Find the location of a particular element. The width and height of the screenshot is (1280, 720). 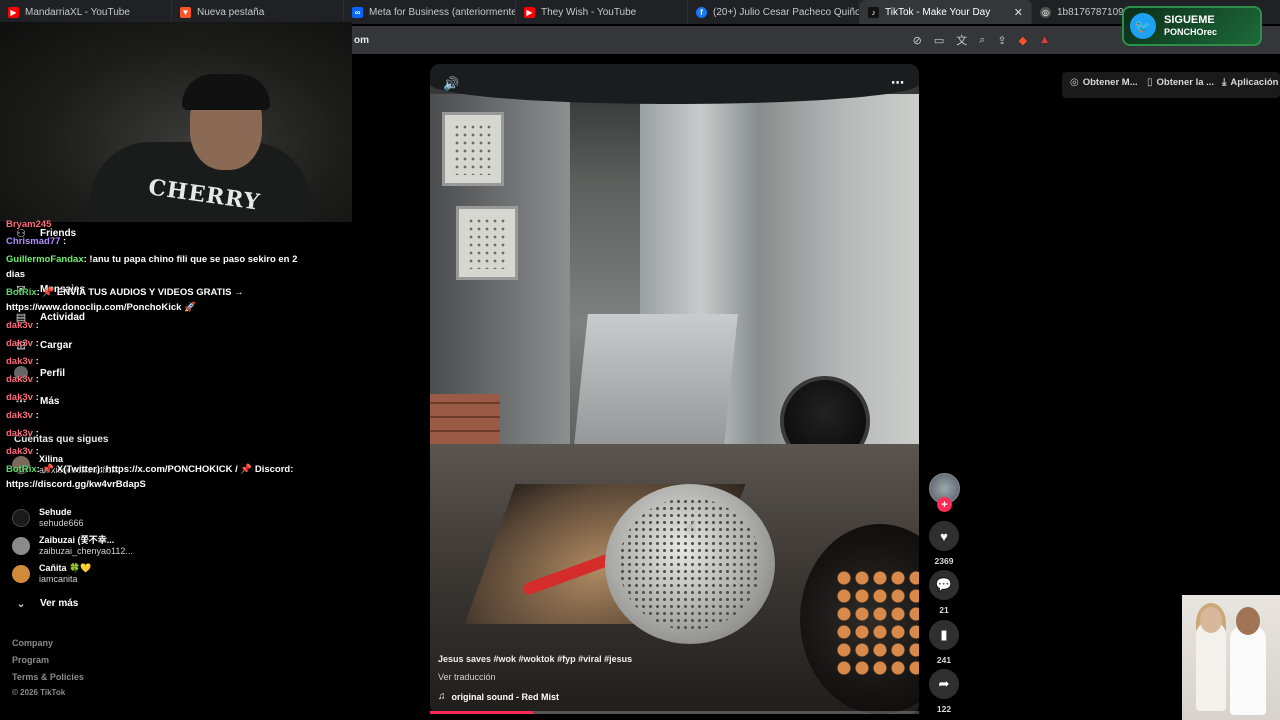

following-account: Cañita 🍀💛 iamcanita is located at coordinates (51, 574).